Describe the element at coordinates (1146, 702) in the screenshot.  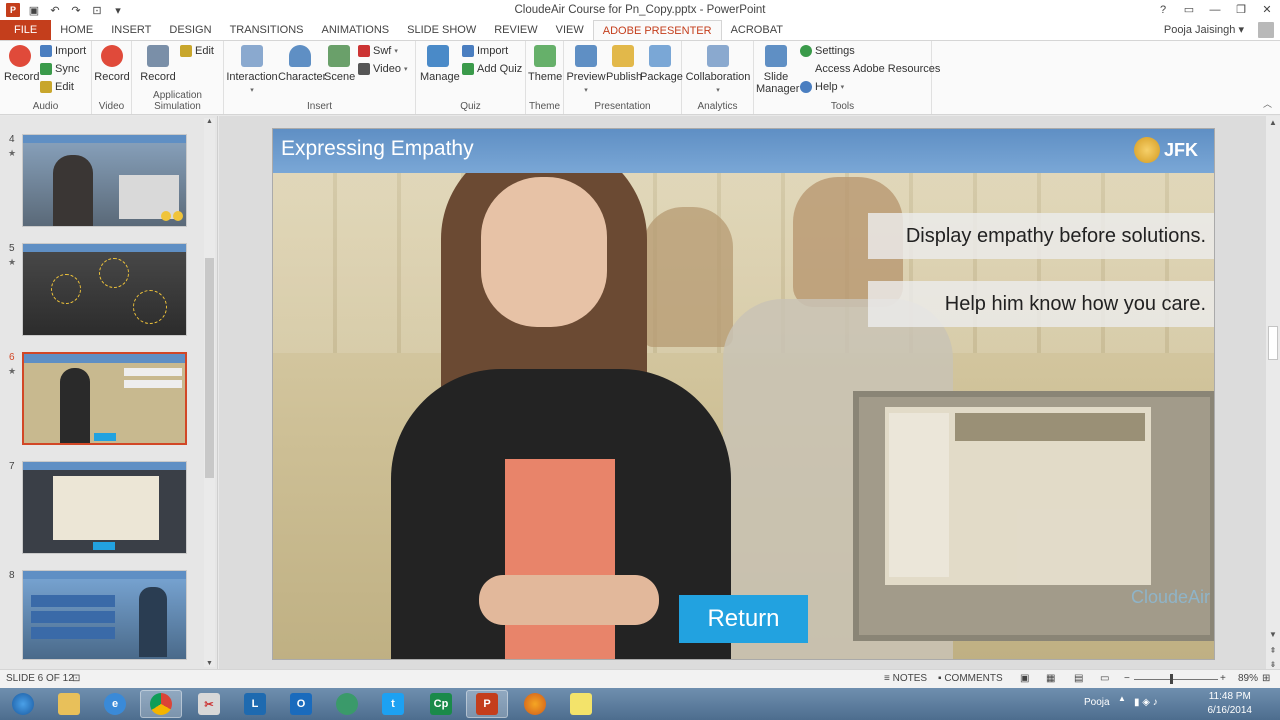
I see `tray-icons: ▮ ◈ ♪` at that location.